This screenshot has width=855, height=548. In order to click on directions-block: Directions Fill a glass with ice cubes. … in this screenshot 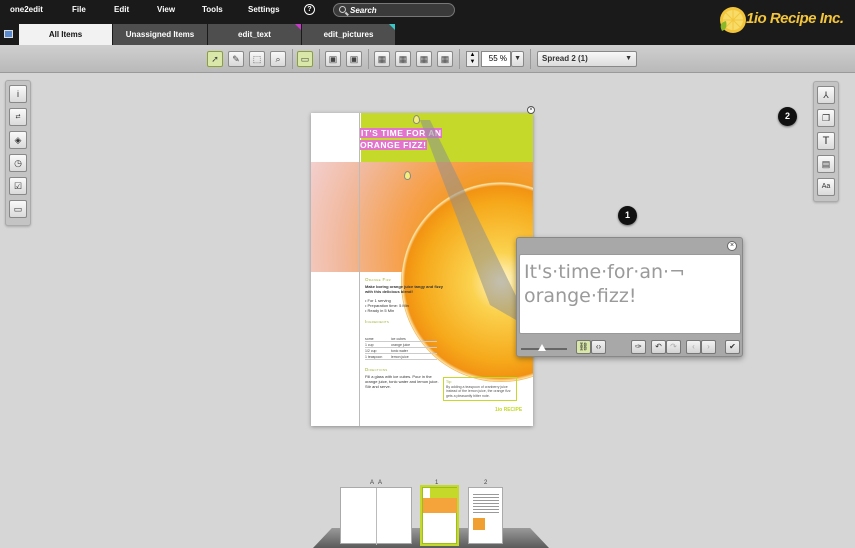, I will do `click(402, 378)`.